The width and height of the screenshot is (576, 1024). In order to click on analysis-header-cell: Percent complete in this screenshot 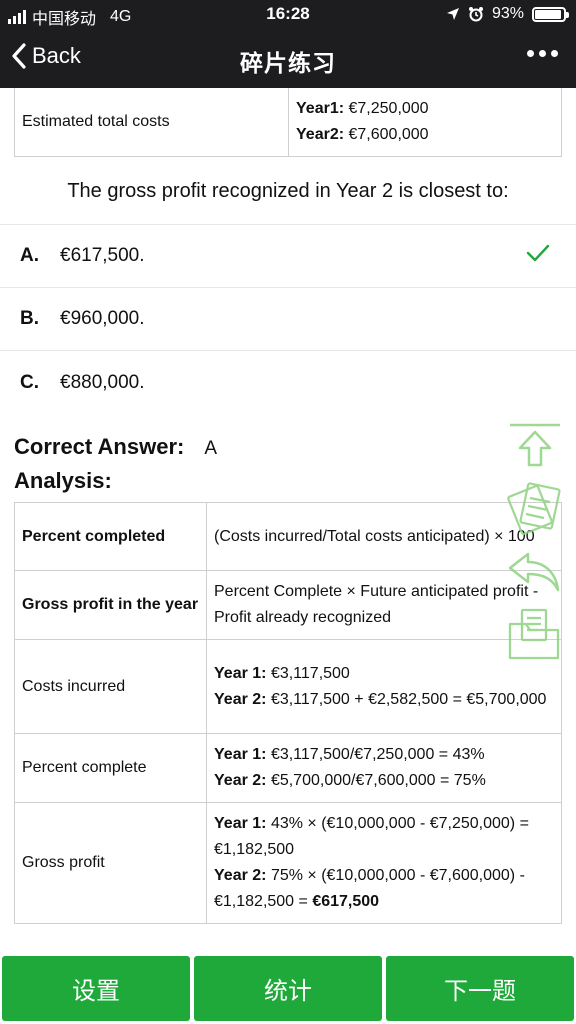, I will do `click(110, 768)`.